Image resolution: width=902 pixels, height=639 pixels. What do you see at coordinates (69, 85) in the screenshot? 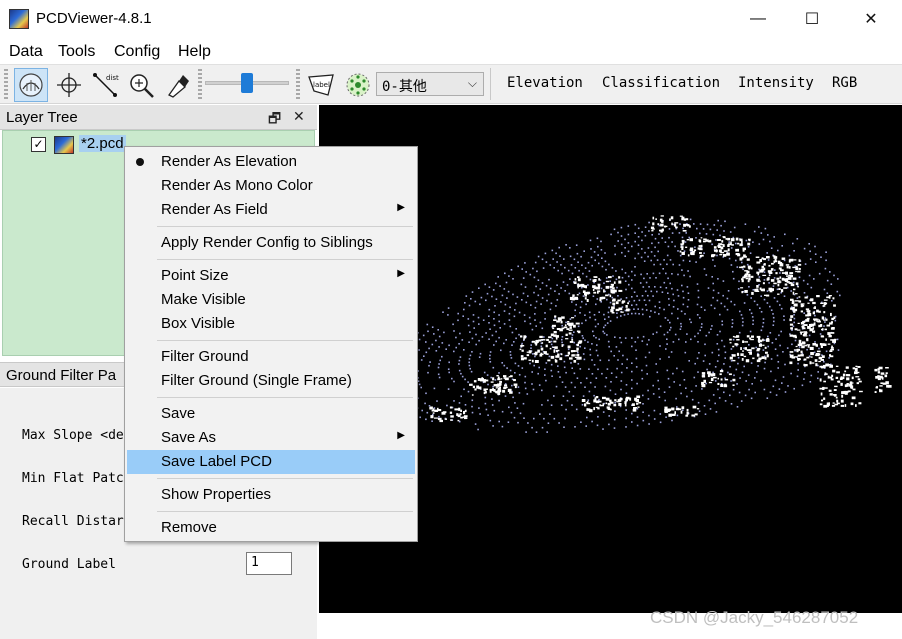
I see `pick-point-tool-button` at bounding box center [69, 85].